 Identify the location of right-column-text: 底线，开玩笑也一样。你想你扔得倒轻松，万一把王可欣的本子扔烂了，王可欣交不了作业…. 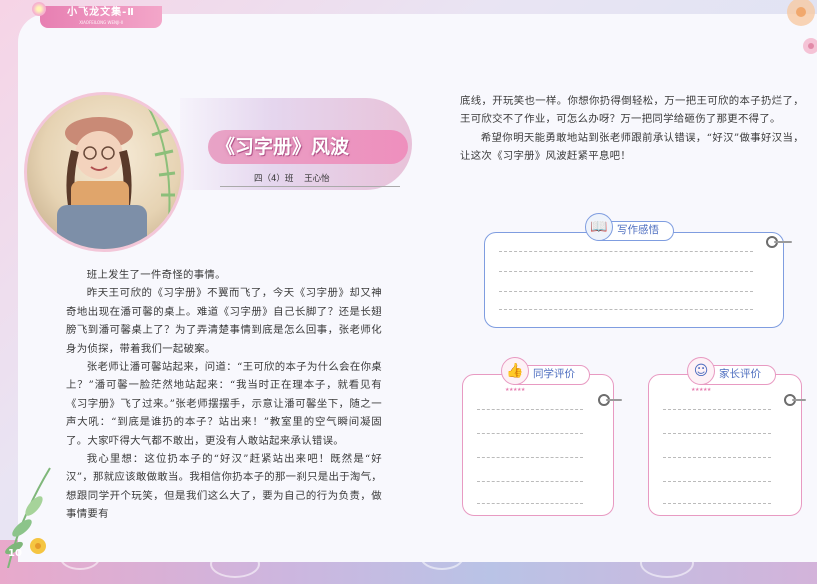
(632, 129).